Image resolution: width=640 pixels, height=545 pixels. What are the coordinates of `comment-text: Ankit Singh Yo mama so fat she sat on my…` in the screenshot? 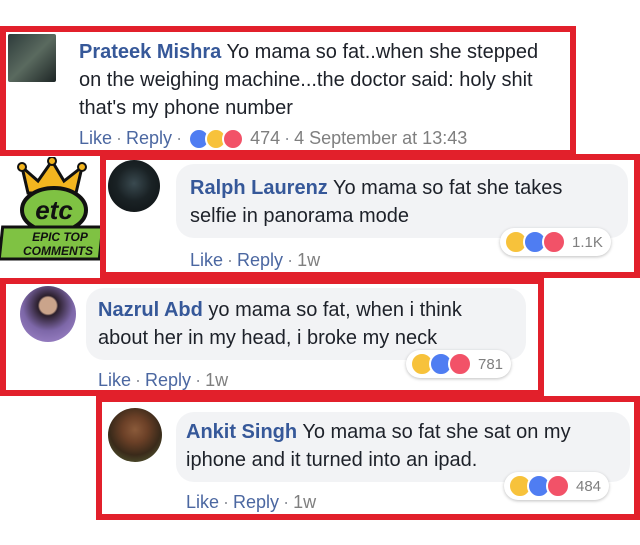 It's located at (406, 446).